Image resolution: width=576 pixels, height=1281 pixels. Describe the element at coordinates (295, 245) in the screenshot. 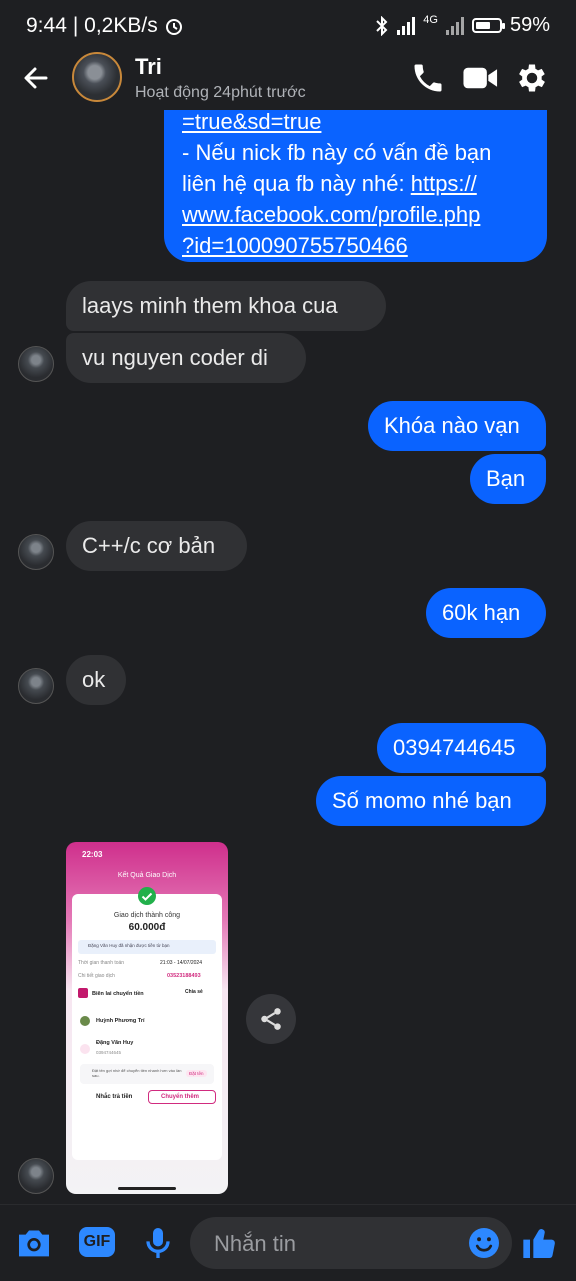

I see `profile-link-part3: ?id=100090755750466` at that location.